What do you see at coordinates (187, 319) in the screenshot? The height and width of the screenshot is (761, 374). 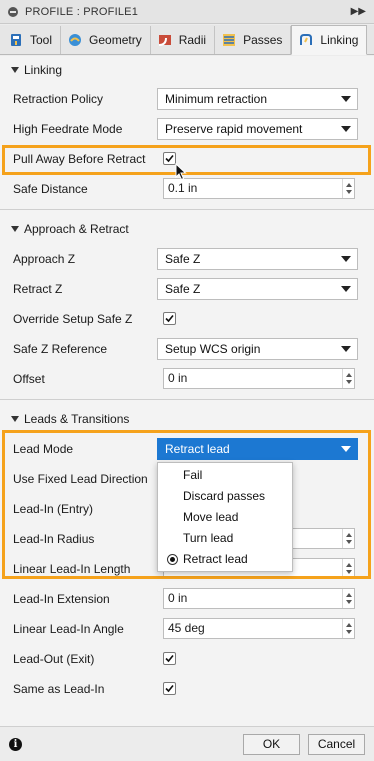 I see `override-safe-z-row: Override Setup Safe Z` at bounding box center [187, 319].